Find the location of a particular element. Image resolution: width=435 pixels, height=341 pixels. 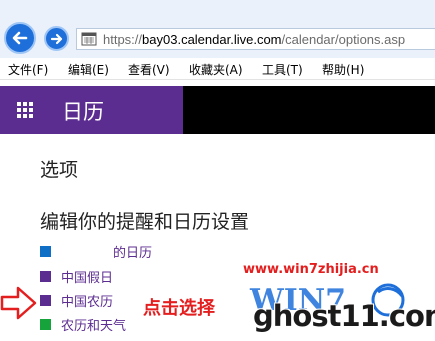

menu-view: 查看(V) is located at coordinates (149, 69).